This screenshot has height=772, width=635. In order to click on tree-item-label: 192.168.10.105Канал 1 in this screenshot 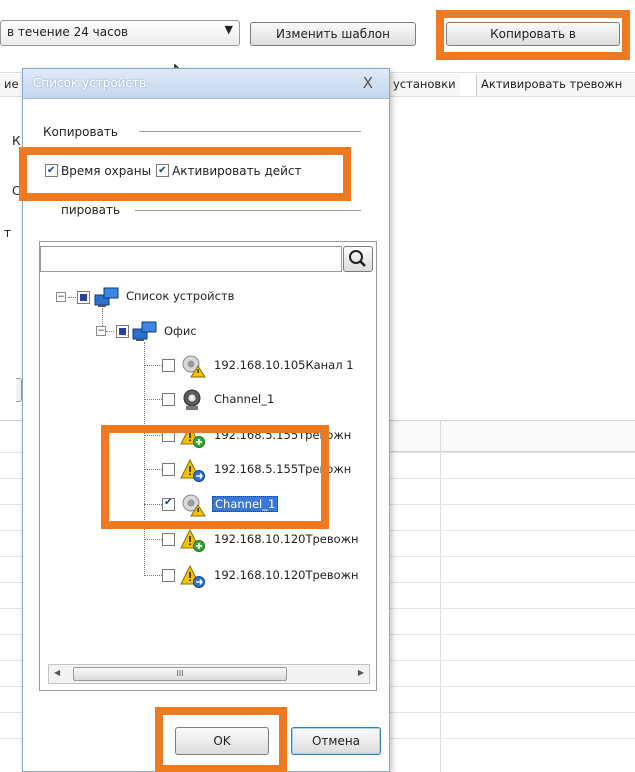, I will do `click(284, 365)`.